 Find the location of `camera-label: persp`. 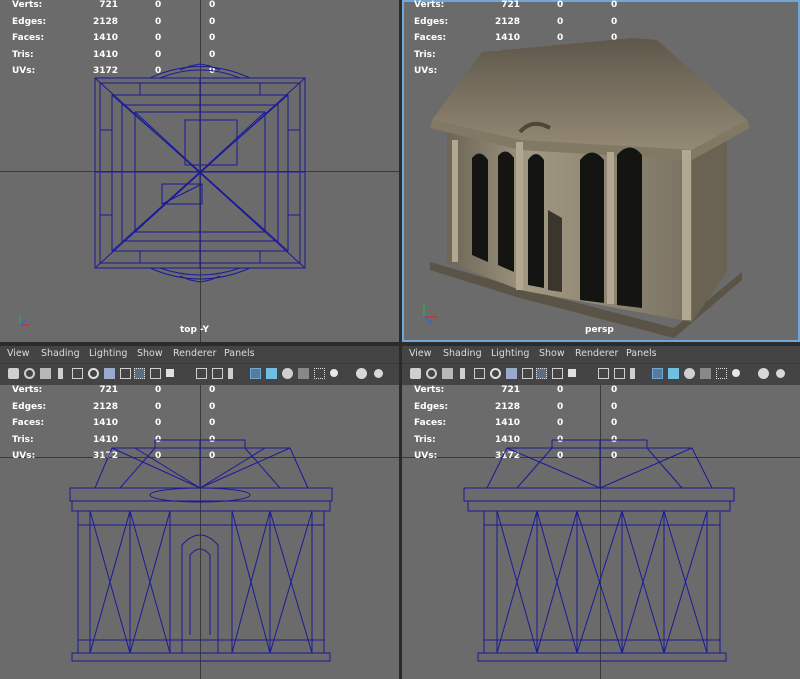

camera-label: persp is located at coordinates (599, 330).